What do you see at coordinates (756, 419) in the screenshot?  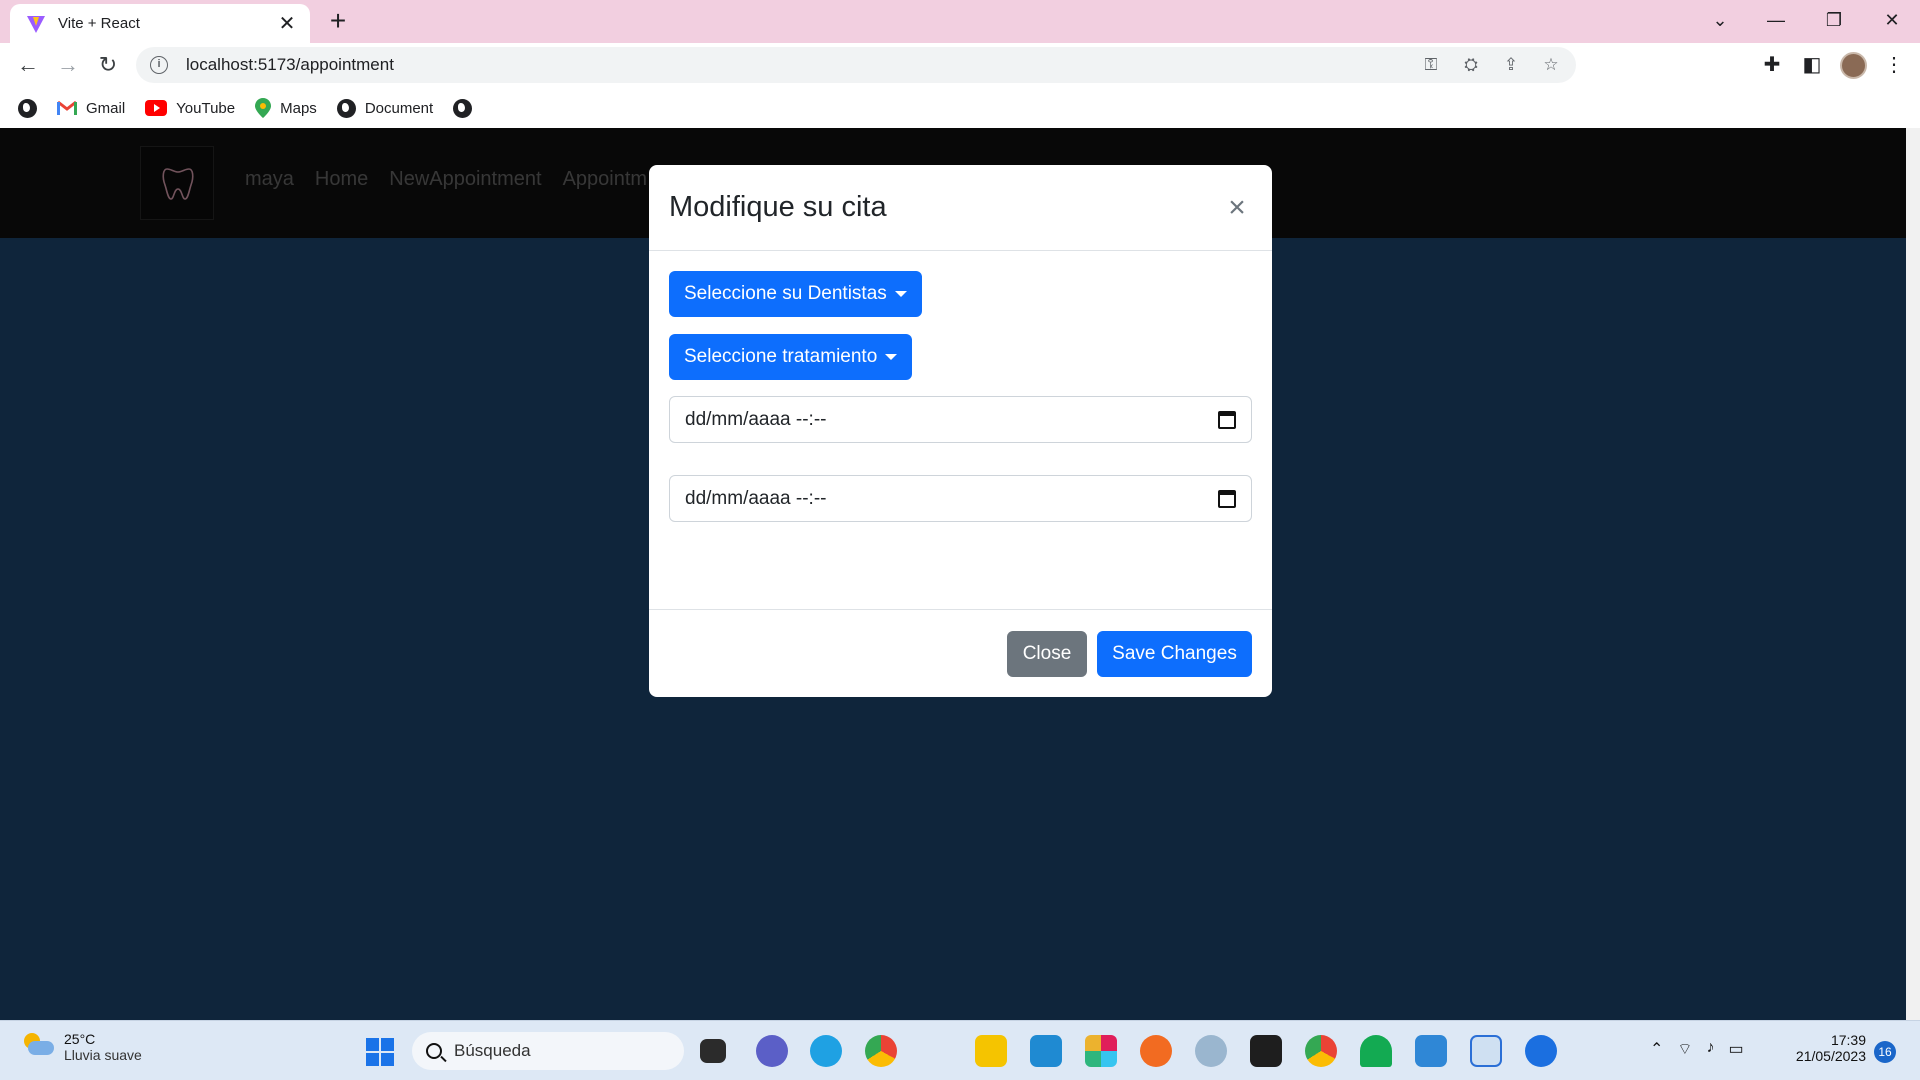 I see `start-datetime-value: dd/mm/aaaa --:--` at bounding box center [756, 419].